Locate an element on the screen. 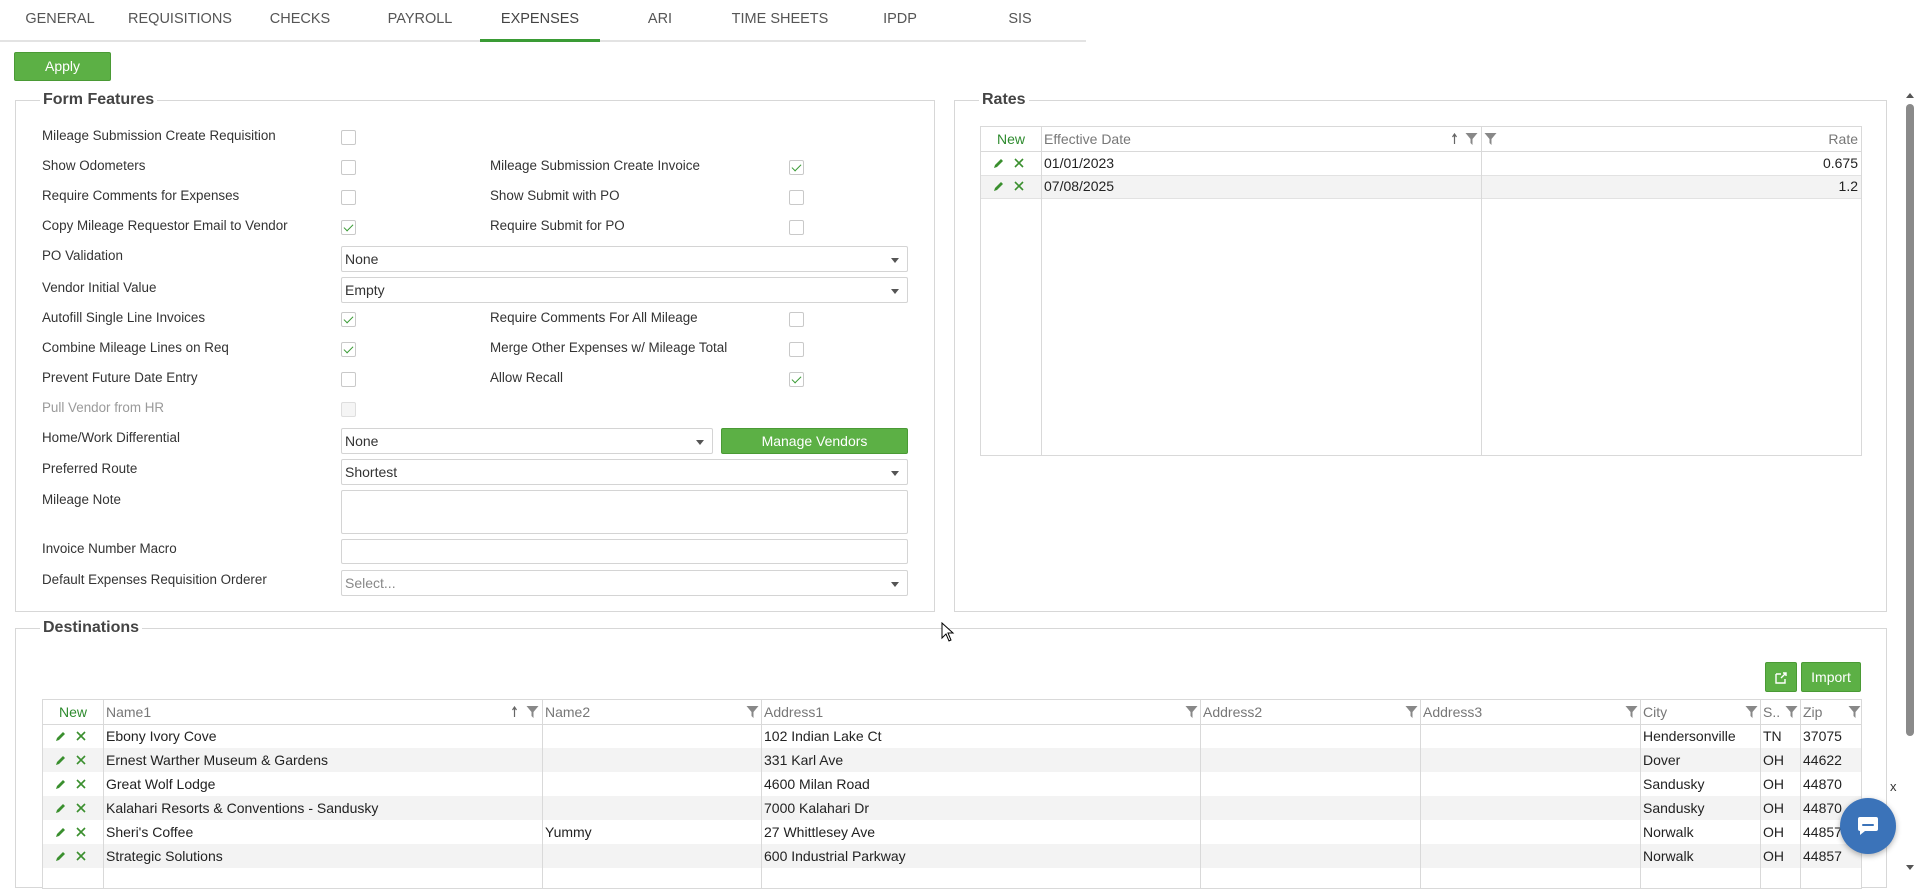 This screenshot has height=889, width=1917. vendor-initial-value-select: Empty is located at coordinates (624, 290).